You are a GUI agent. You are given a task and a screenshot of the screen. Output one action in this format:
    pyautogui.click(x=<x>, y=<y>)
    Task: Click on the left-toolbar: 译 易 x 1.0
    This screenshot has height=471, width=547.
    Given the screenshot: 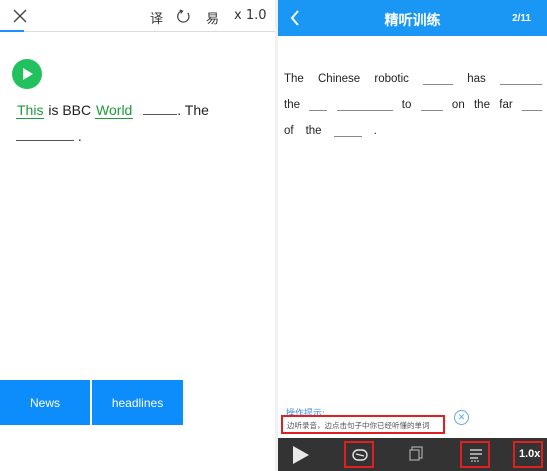 What is the action you would take?
    pyautogui.click(x=137, y=16)
    